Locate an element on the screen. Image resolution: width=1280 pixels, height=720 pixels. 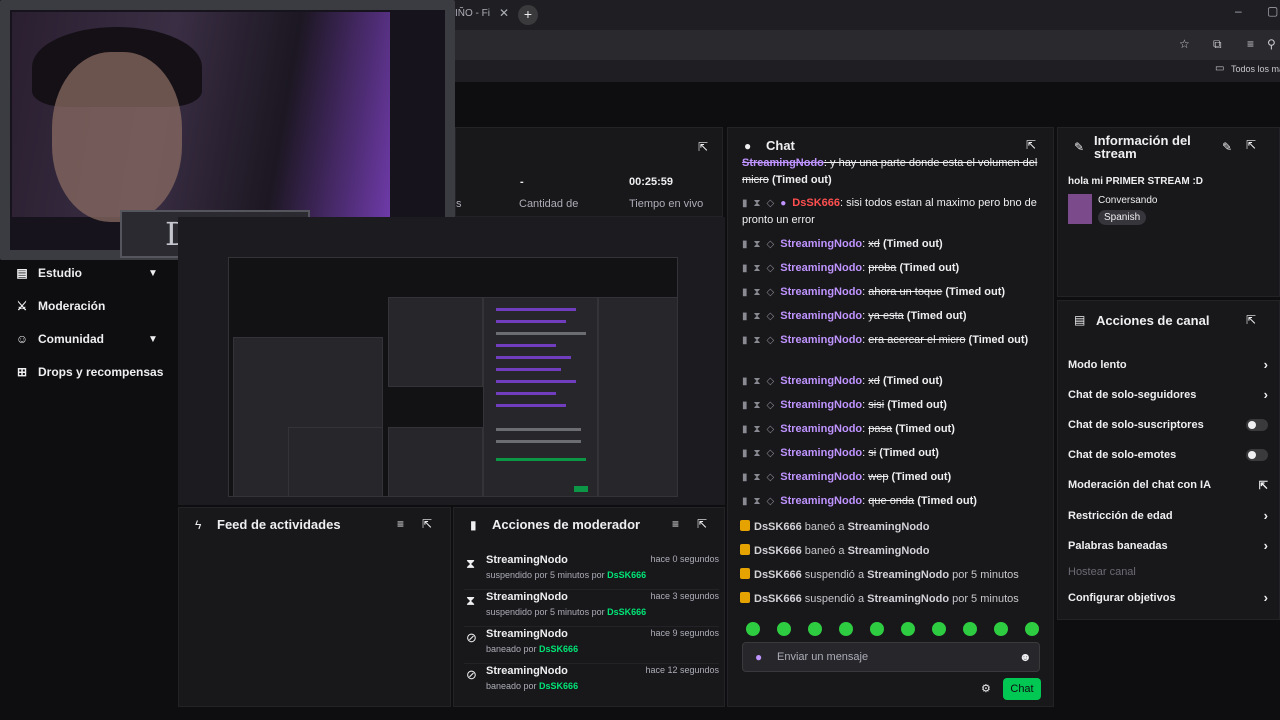
filter-icon: ≡ is located at coordinates (400, 524).